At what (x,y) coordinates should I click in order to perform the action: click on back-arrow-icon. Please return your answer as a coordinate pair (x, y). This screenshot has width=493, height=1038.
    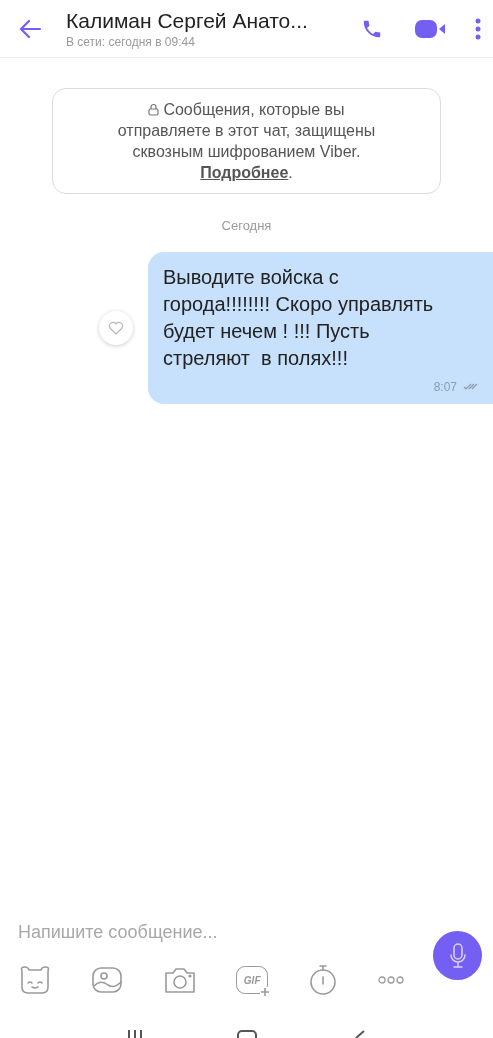
    Looking at the image, I should click on (30, 28).